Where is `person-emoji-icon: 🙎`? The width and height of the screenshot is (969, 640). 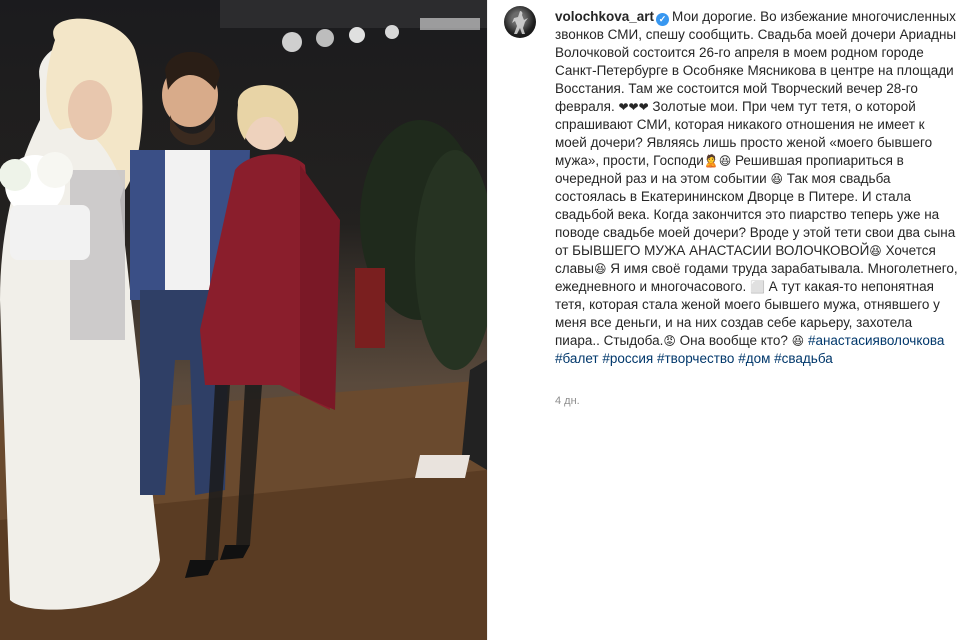 person-emoji-icon: 🙎 is located at coordinates (711, 161).